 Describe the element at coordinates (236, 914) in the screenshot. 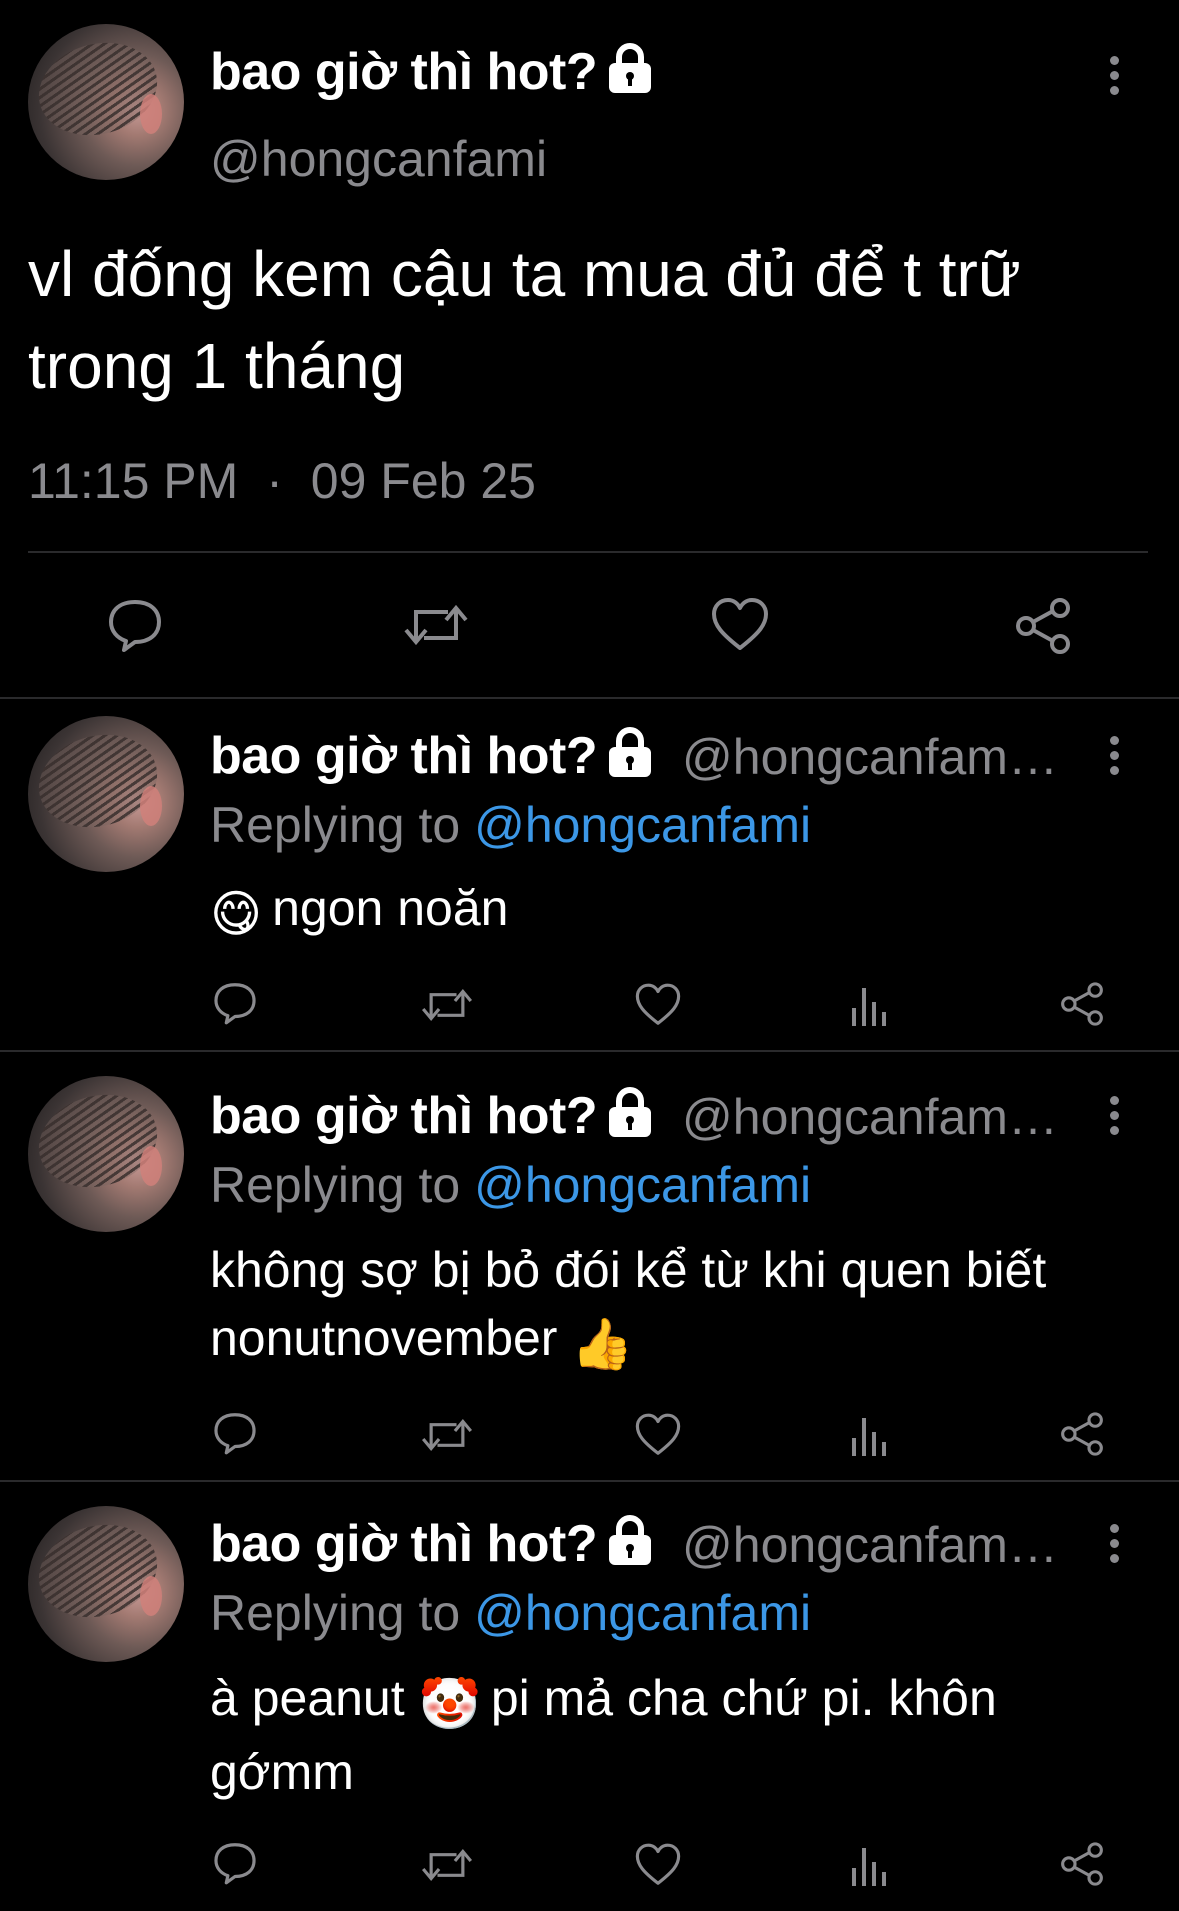

I see `yum-emoji: 😋` at that location.